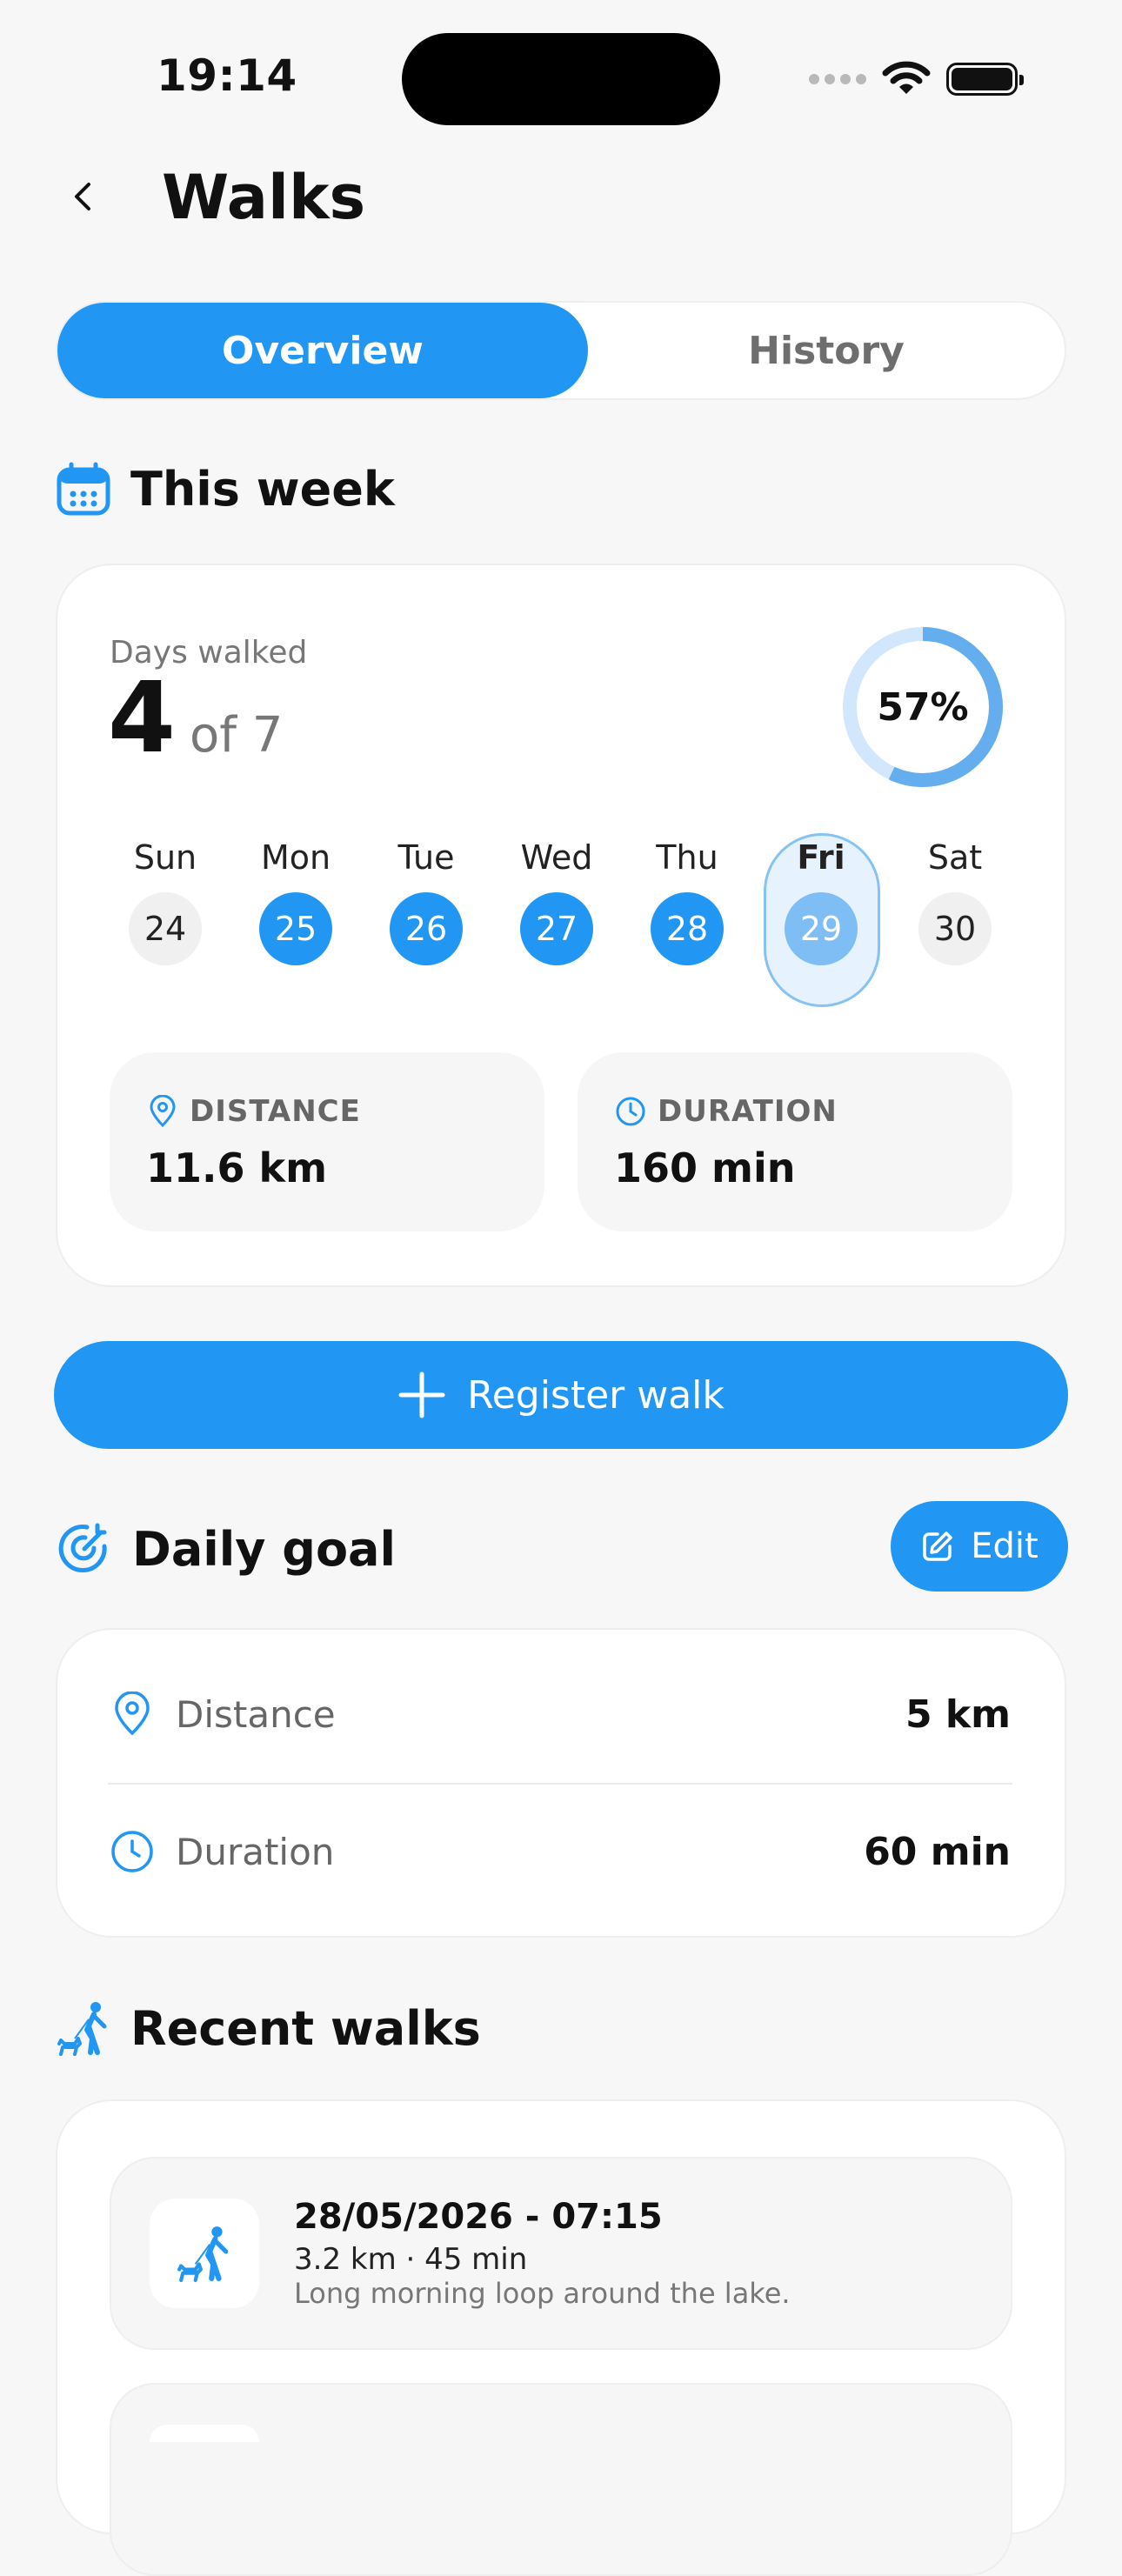 The height and width of the screenshot is (2576, 1122). I want to click on edit-goal-label: Edit, so click(1005, 1546).